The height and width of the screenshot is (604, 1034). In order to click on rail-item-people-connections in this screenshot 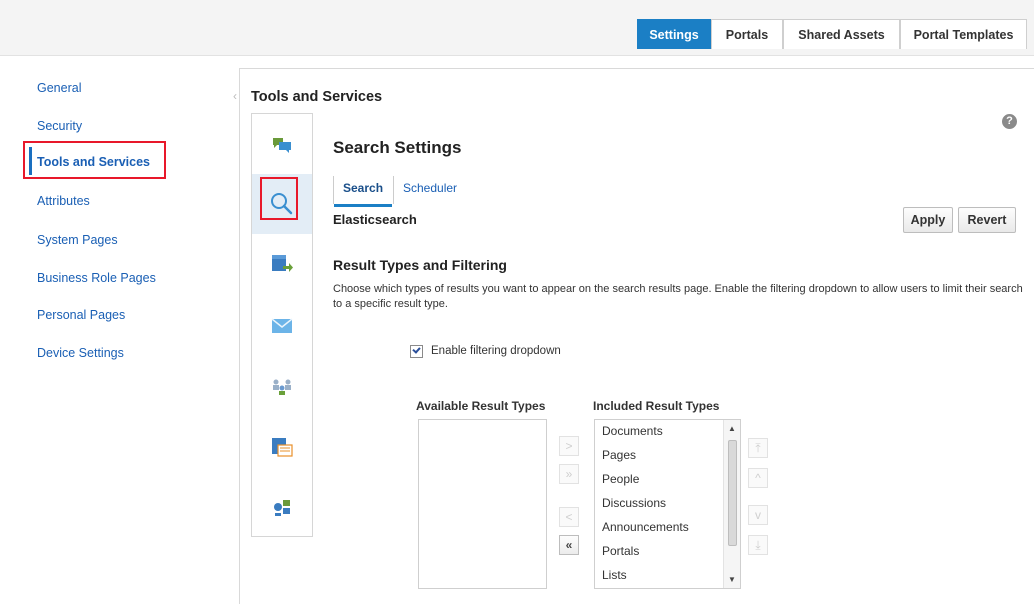, I will do `click(282, 387)`.